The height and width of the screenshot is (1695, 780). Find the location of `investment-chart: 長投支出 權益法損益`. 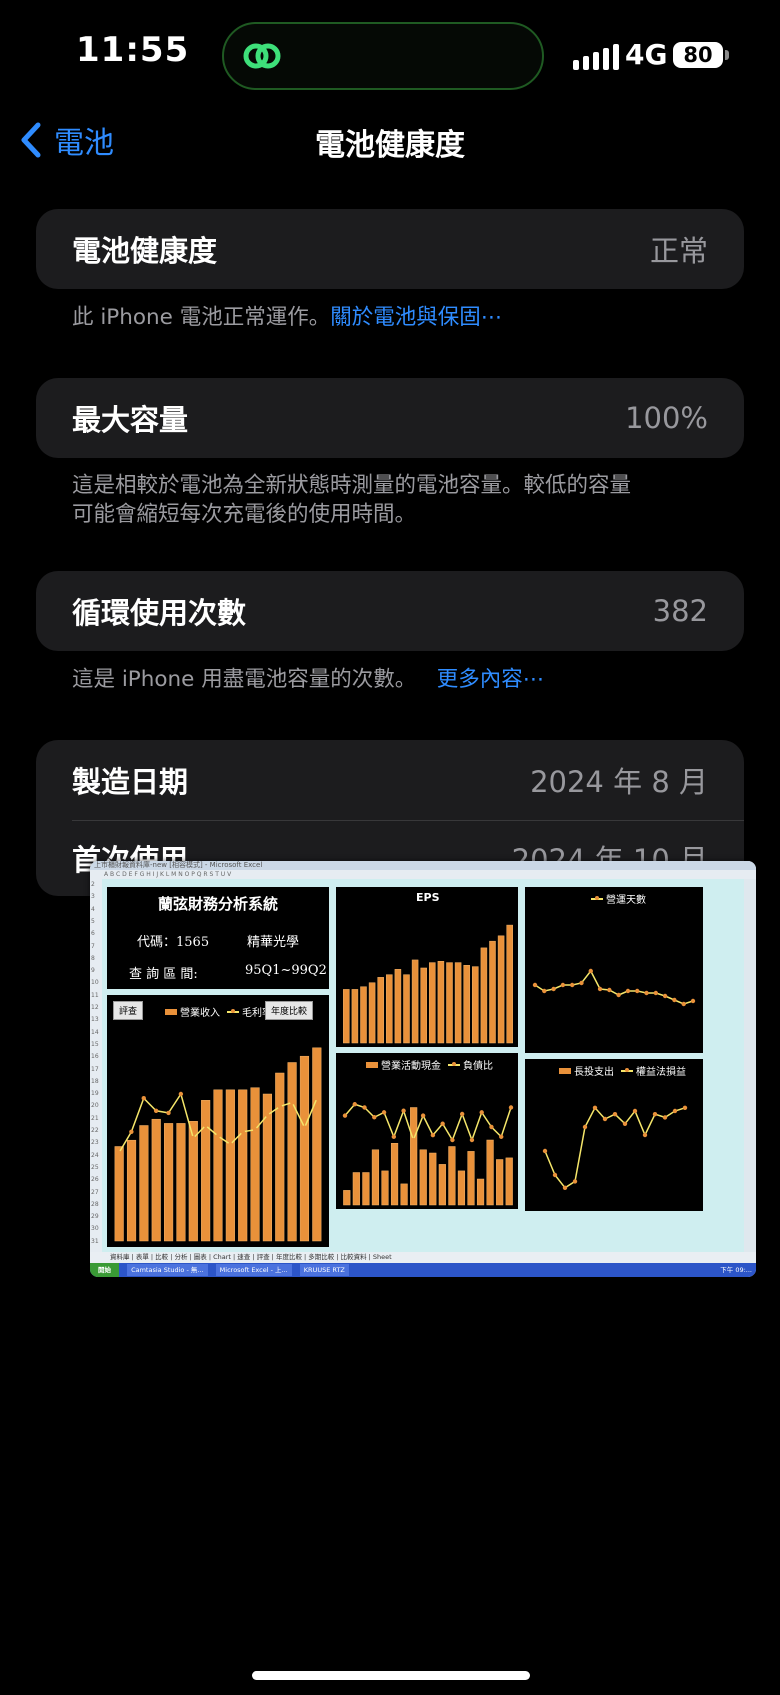

investment-chart: 長投支出 權益法損益 is located at coordinates (614, 1135).